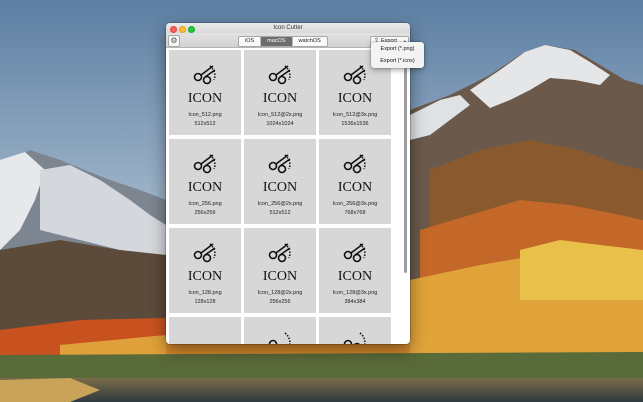 The width and height of the screenshot is (643, 402). Describe the element at coordinates (277, 41) in the screenshot. I see `segment-macos: macOS` at that location.